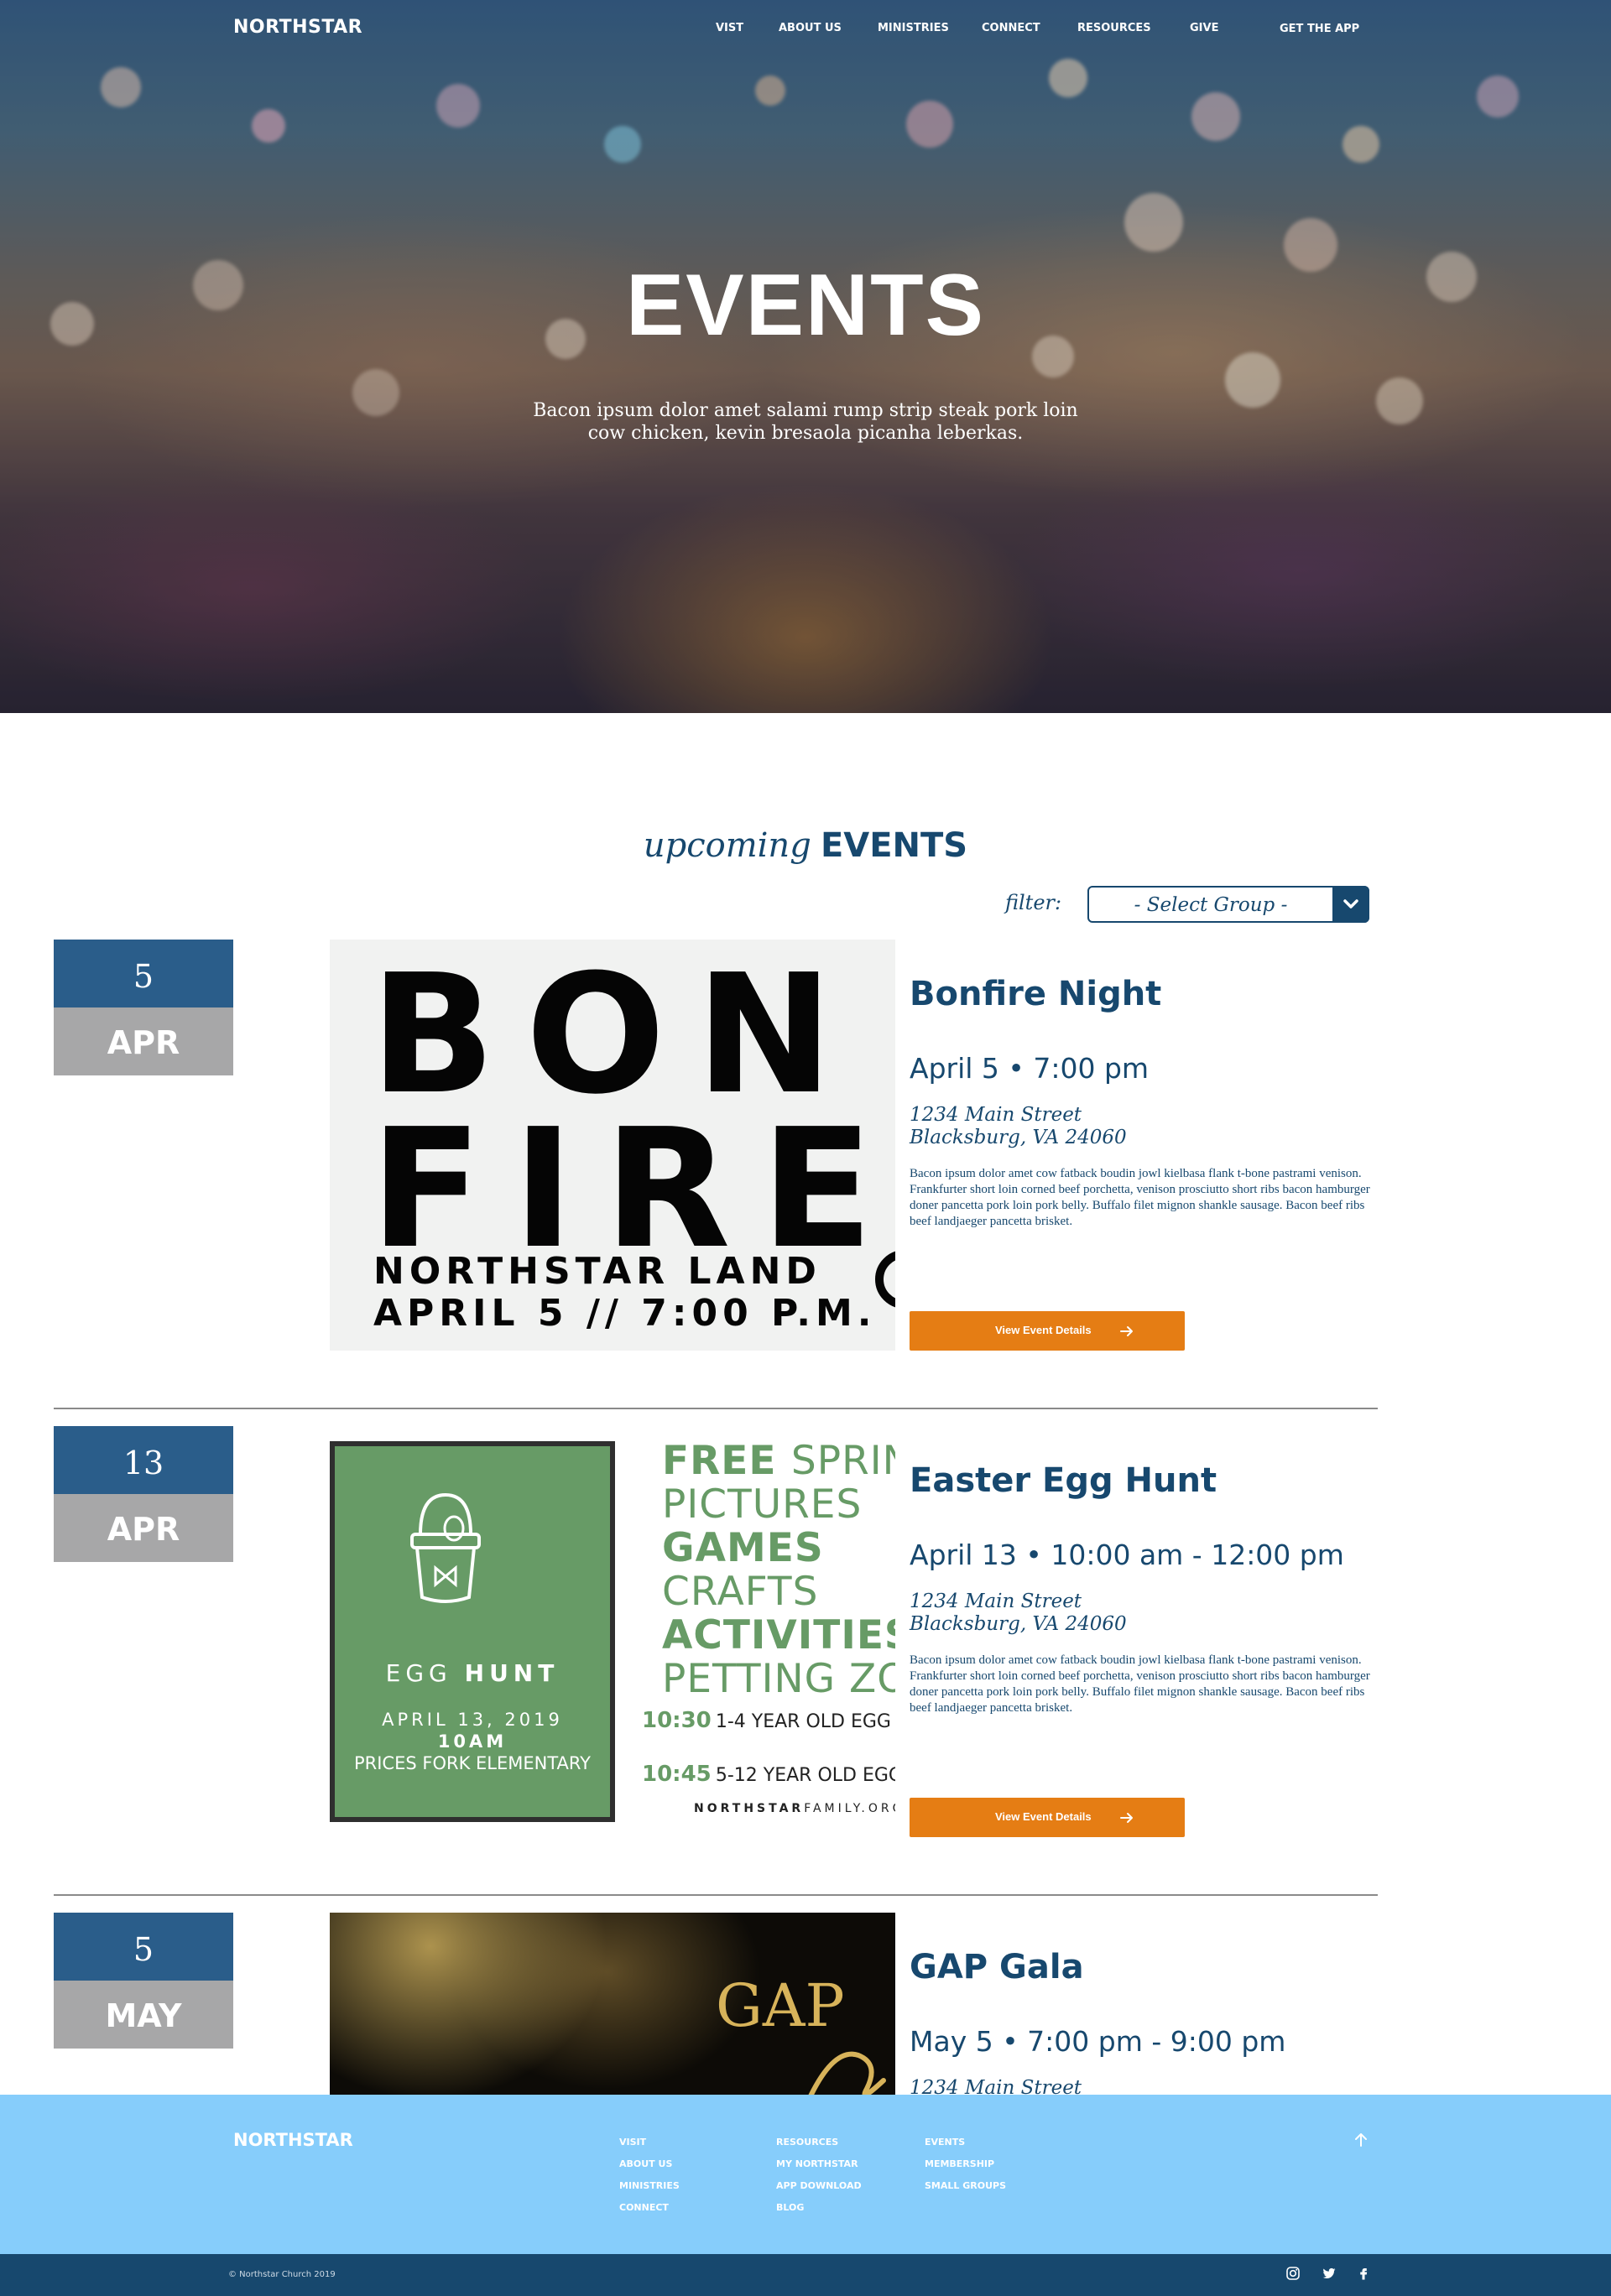 The height and width of the screenshot is (2296, 1611). Describe the element at coordinates (1330, 2275) in the screenshot. I see `twitter-icon` at that location.